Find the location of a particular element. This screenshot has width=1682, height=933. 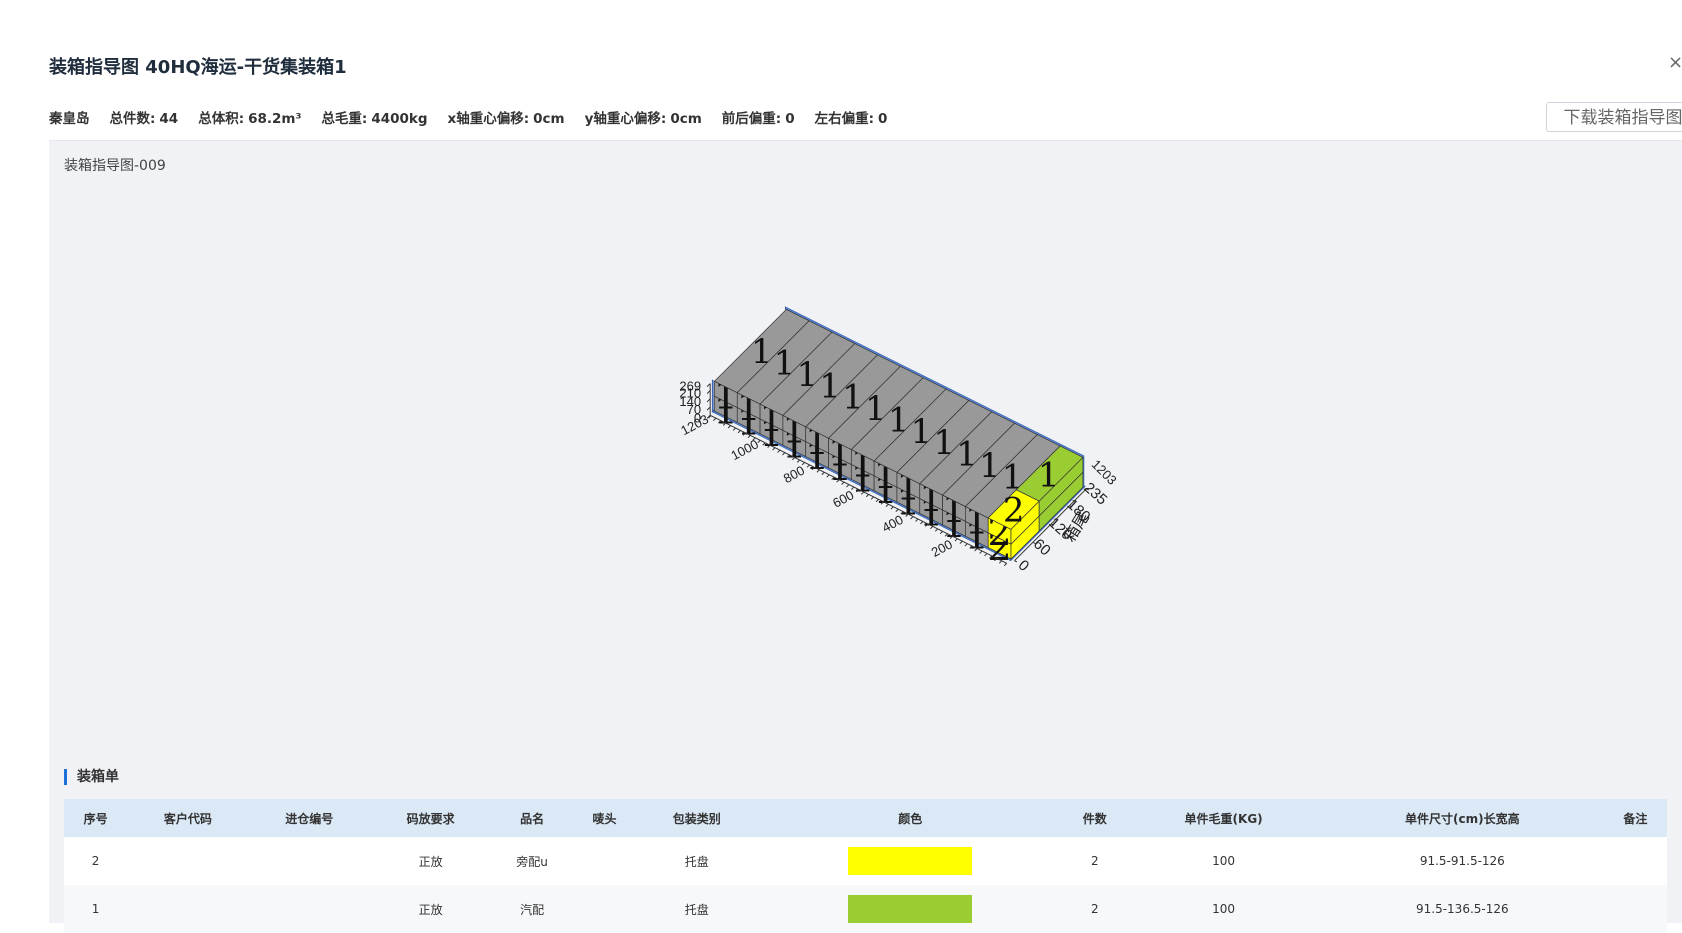

cargo-box-label: 1 is located at coordinates (1049, 476).